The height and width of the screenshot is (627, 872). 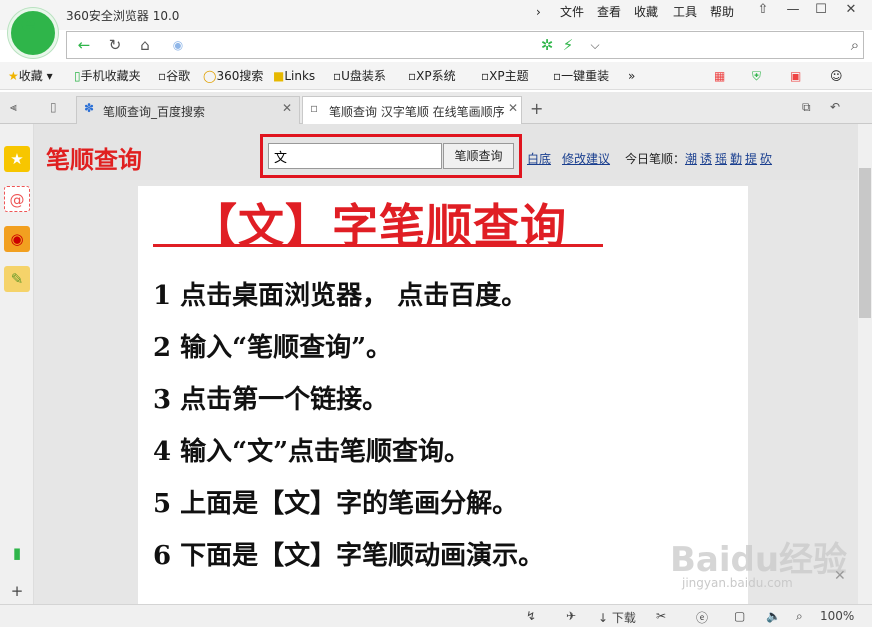 What do you see at coordinates (739, 616) in the screenshot?
I see `window-icon: ▢` at bounding box center [739, 616].